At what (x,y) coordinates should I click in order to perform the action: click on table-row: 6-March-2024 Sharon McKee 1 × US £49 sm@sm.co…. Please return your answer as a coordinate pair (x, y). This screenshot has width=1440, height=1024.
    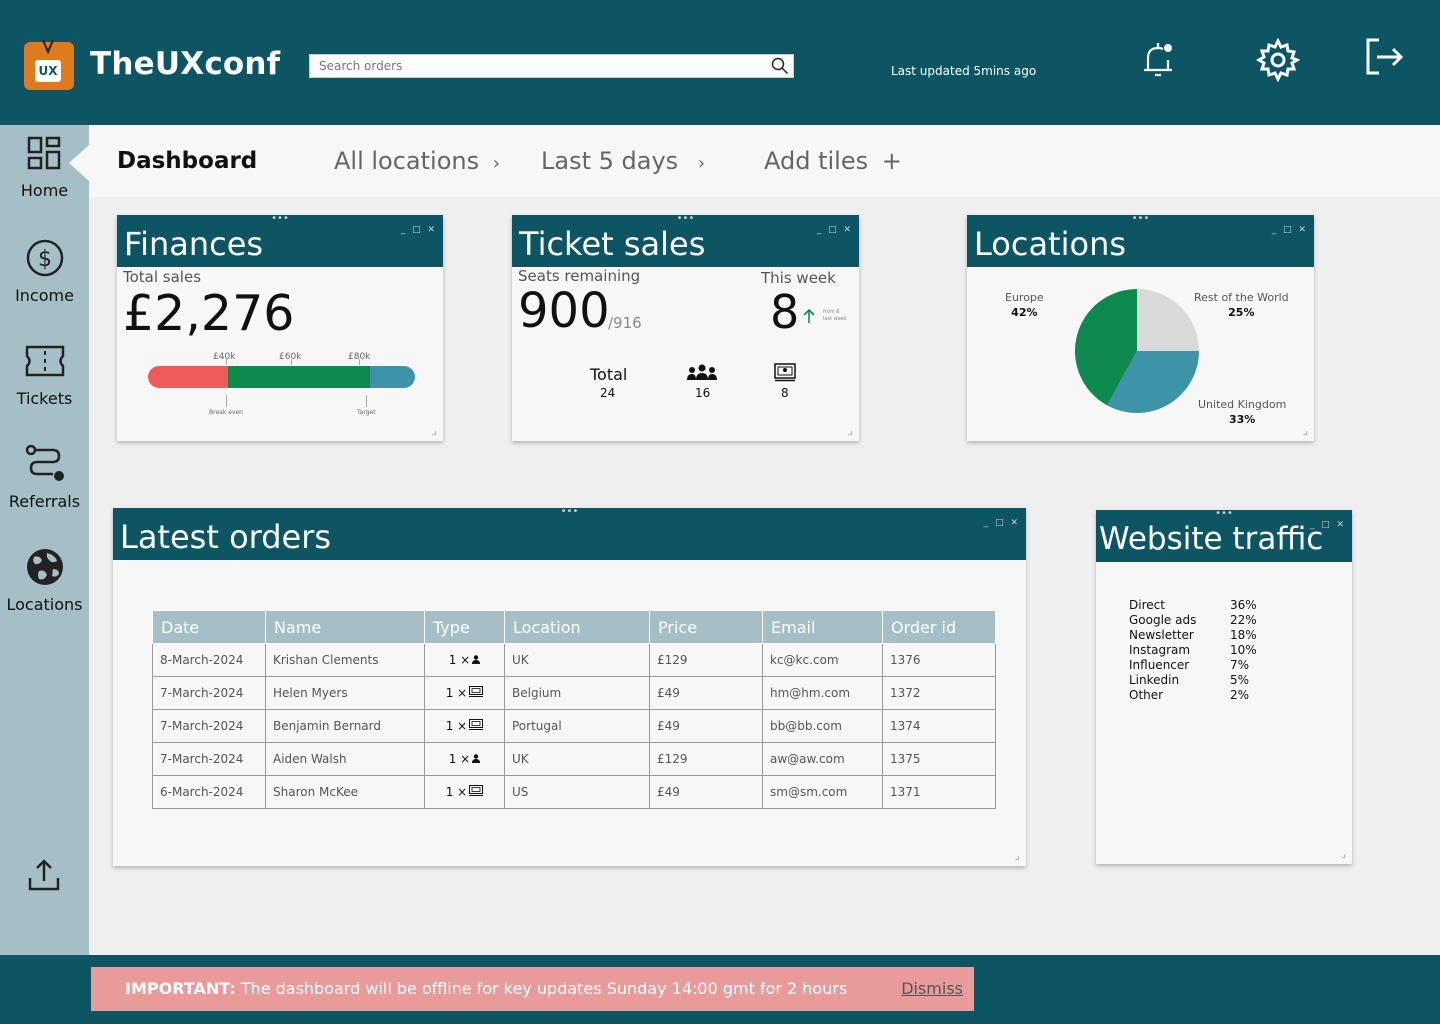
    Looking at the image, I should click on (574, 792).